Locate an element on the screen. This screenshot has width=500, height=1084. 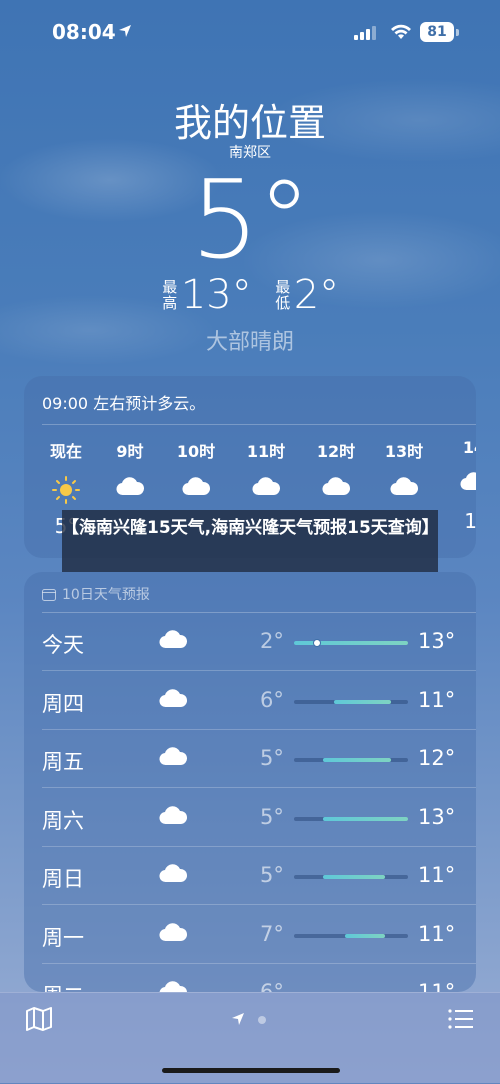
battery-indicator: 81 is located at coordinates (437, 32).